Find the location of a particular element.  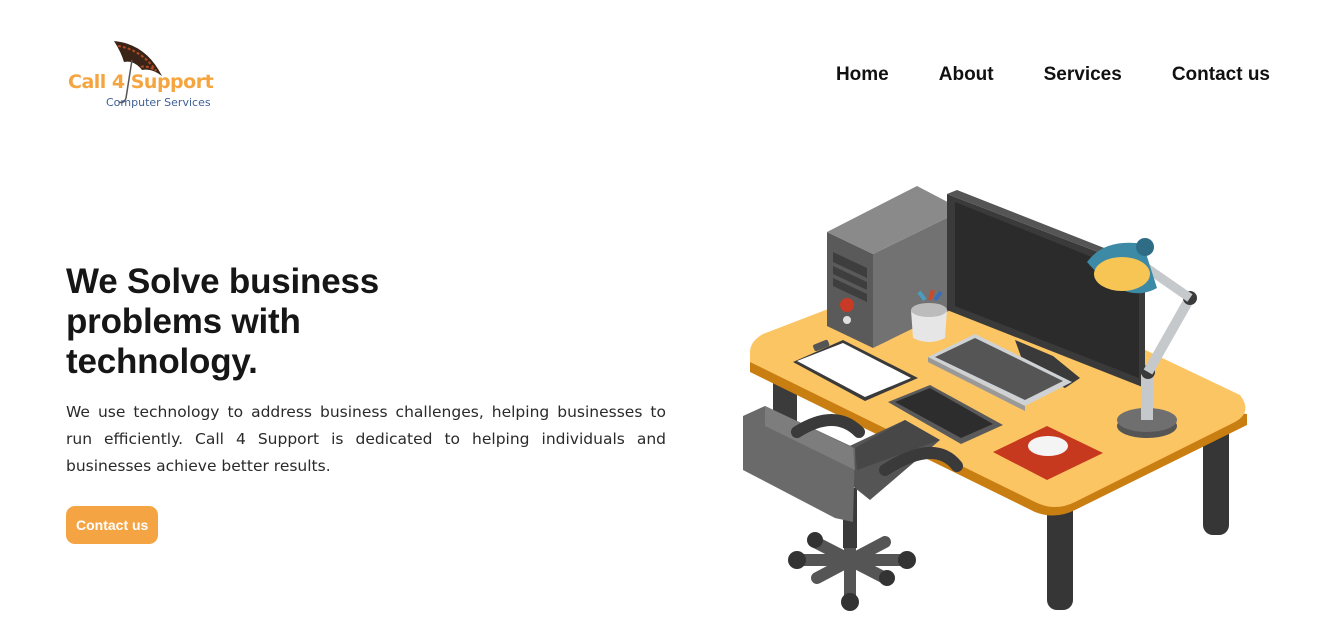

hero-title-line3: technology. is located at coordinates (162, 361).